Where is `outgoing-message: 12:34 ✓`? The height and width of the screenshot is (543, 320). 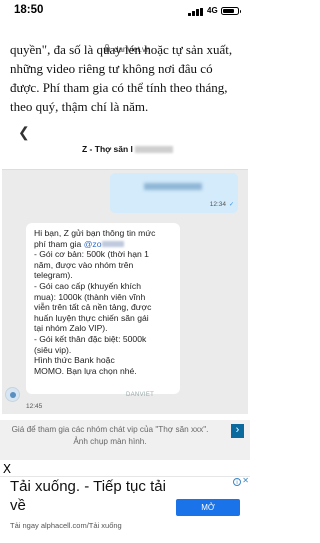 outgoing-message: 12:34 ✓ is located at coordinates (174, 193).